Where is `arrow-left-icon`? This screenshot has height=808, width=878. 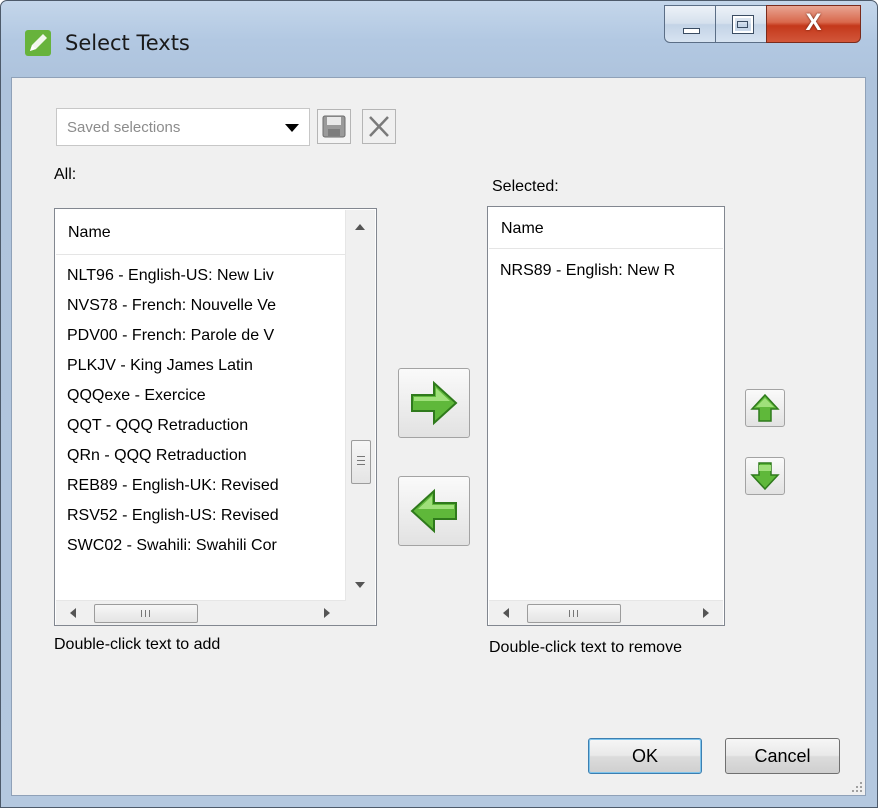
arrow-left-icon is located at coordinates (433, 511).